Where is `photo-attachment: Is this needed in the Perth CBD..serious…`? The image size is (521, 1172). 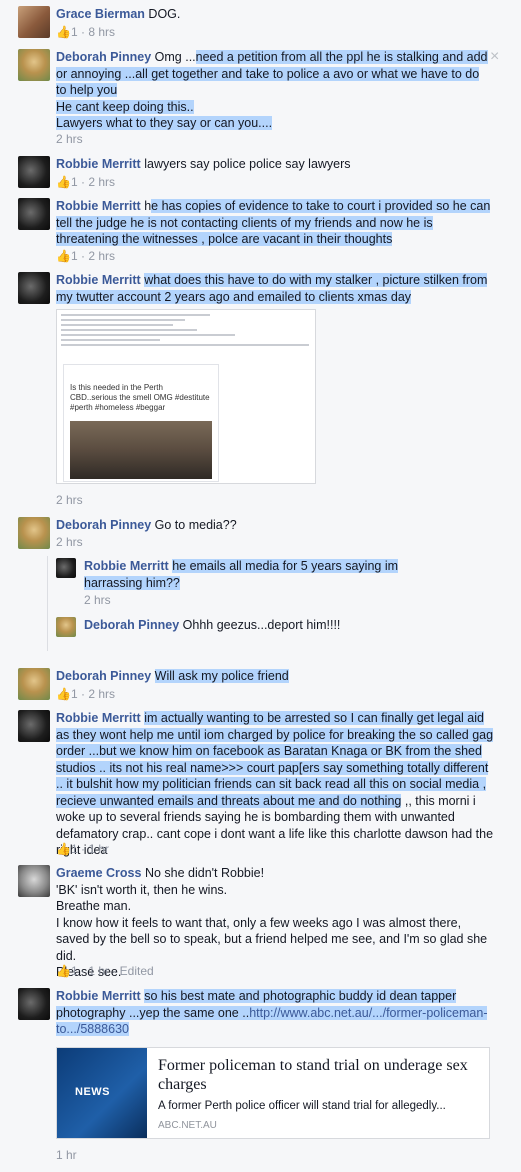
photo-attachment: Is this needed in the Perth CBD..serious… is located at coordinates (186, 396).